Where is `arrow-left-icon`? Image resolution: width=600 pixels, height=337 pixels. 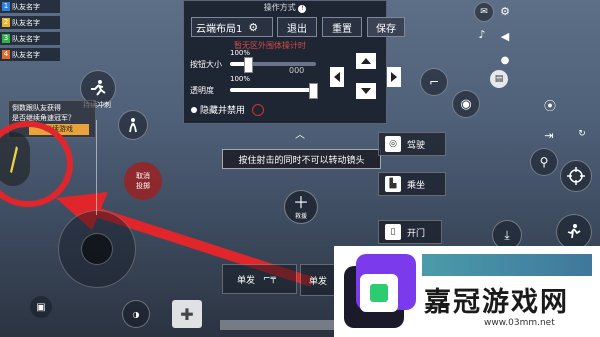
arrow-left-icon is located at coordinates (337, 77).